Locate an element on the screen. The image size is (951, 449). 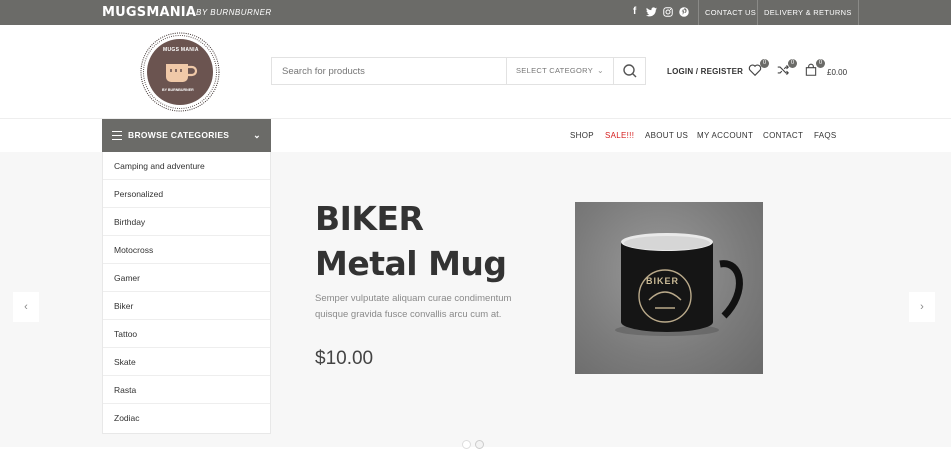
category-select: SELECT CATEGORY ⌄ is located at coordinates (559, 71).